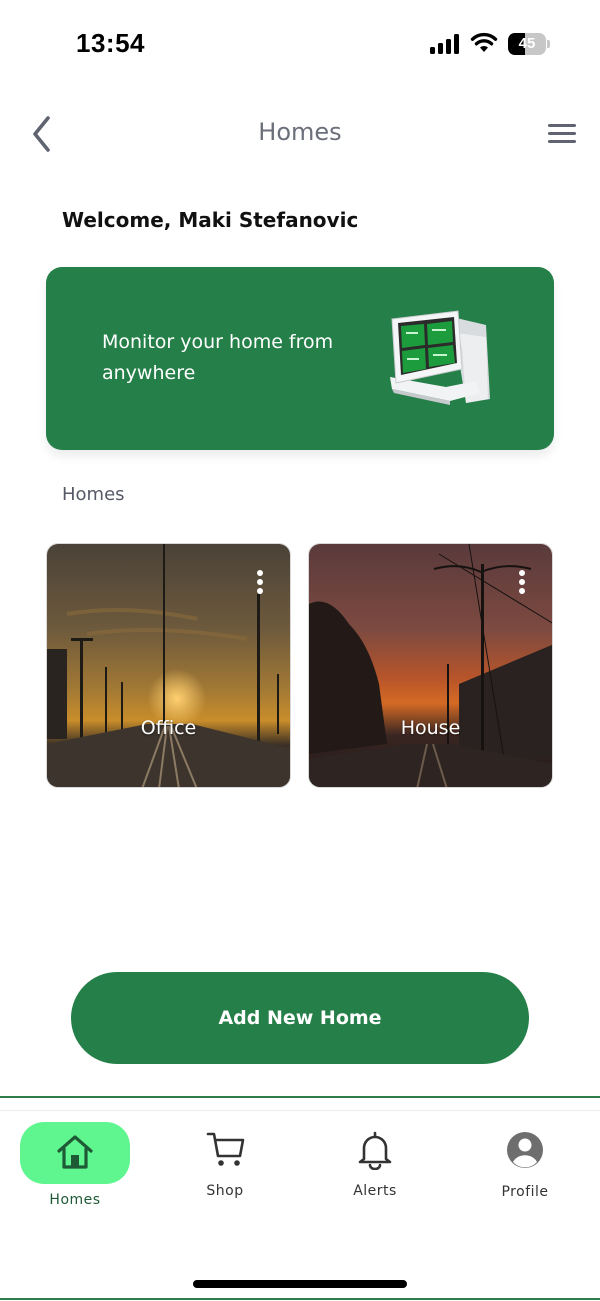 The image size is (600, 1301). I want to click on status-bar: 13:54 45, so click(300, 45).